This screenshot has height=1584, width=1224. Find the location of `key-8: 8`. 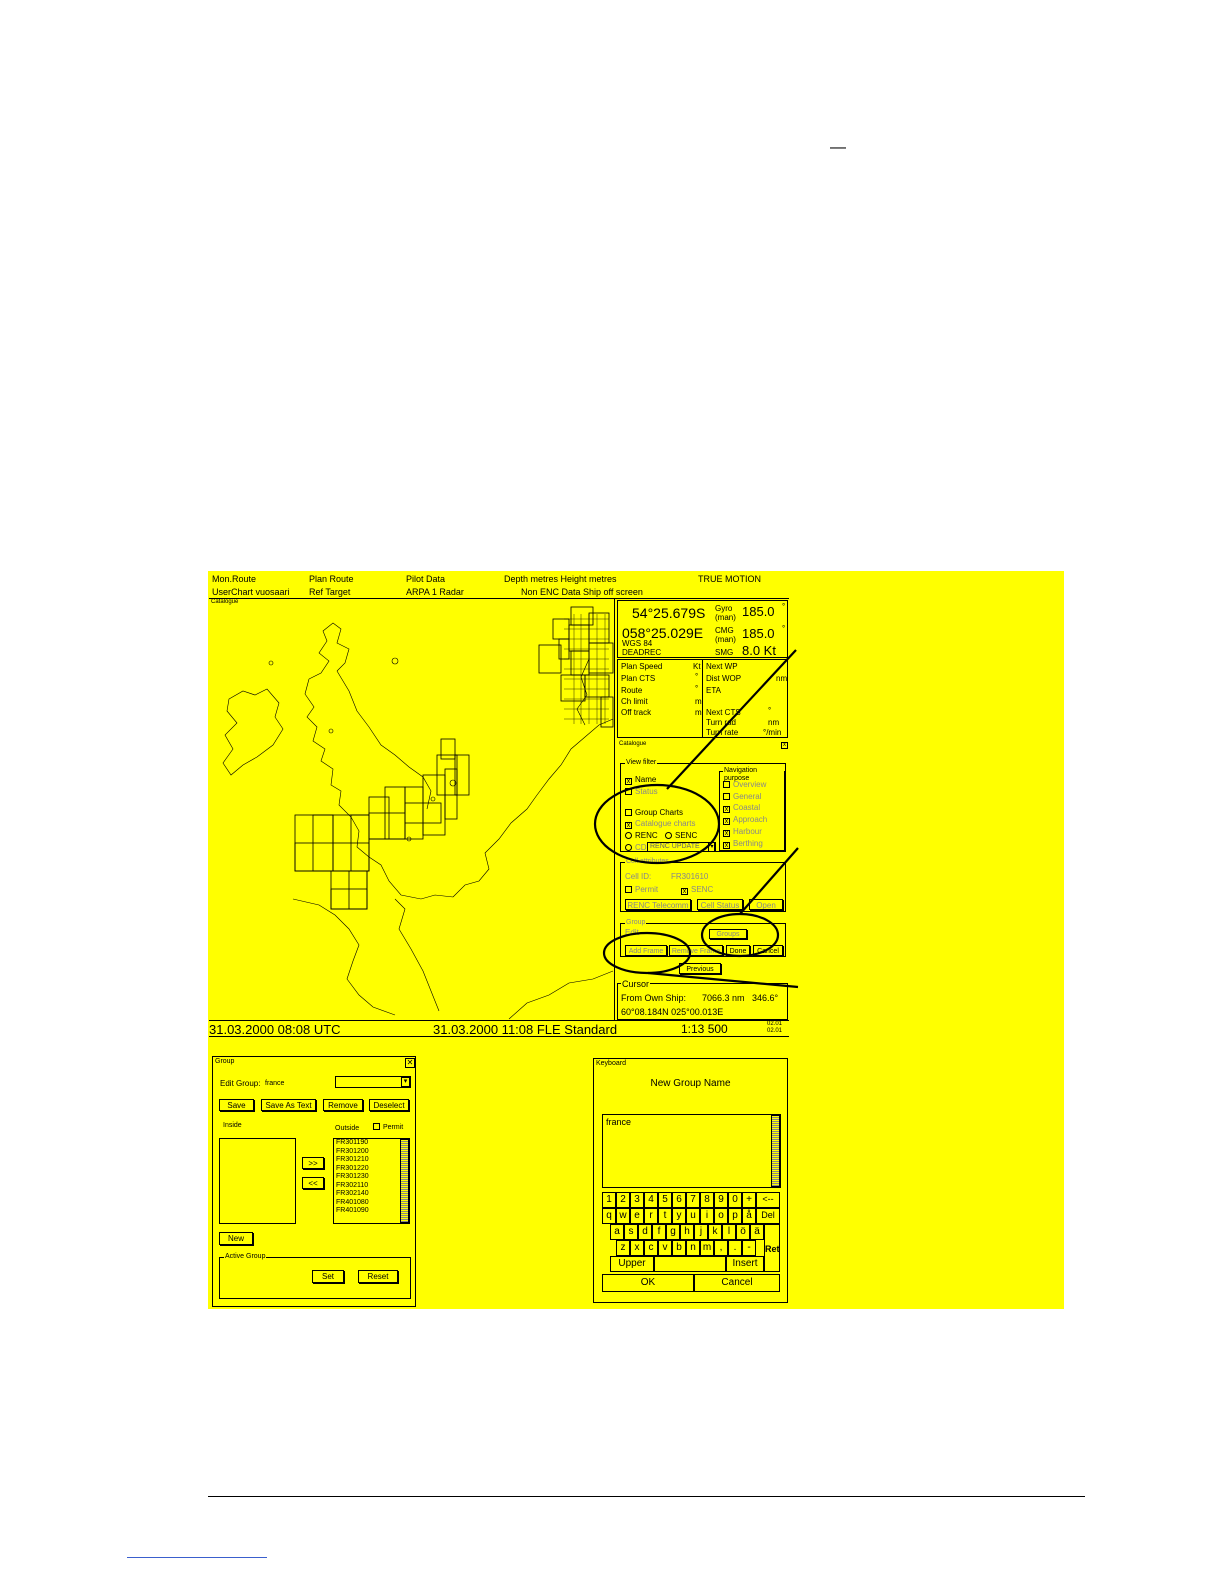

key-8: 8 is located at coordinates (707, 1200).